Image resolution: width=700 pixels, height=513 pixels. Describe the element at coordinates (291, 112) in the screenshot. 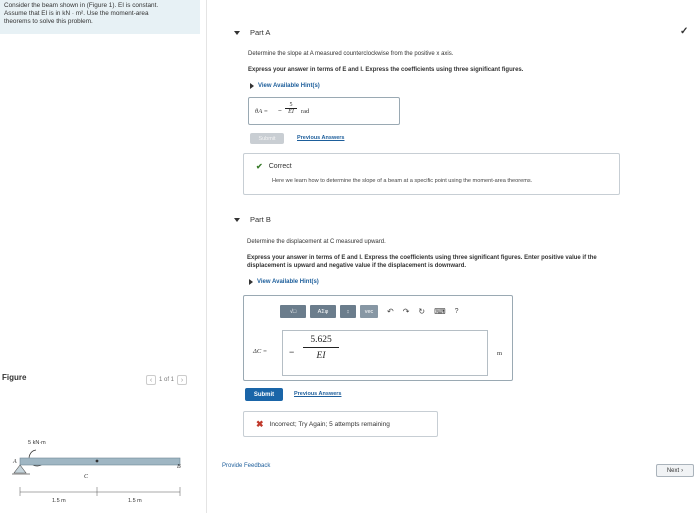

I see `part-a-answer-denominator: EI` at that location.